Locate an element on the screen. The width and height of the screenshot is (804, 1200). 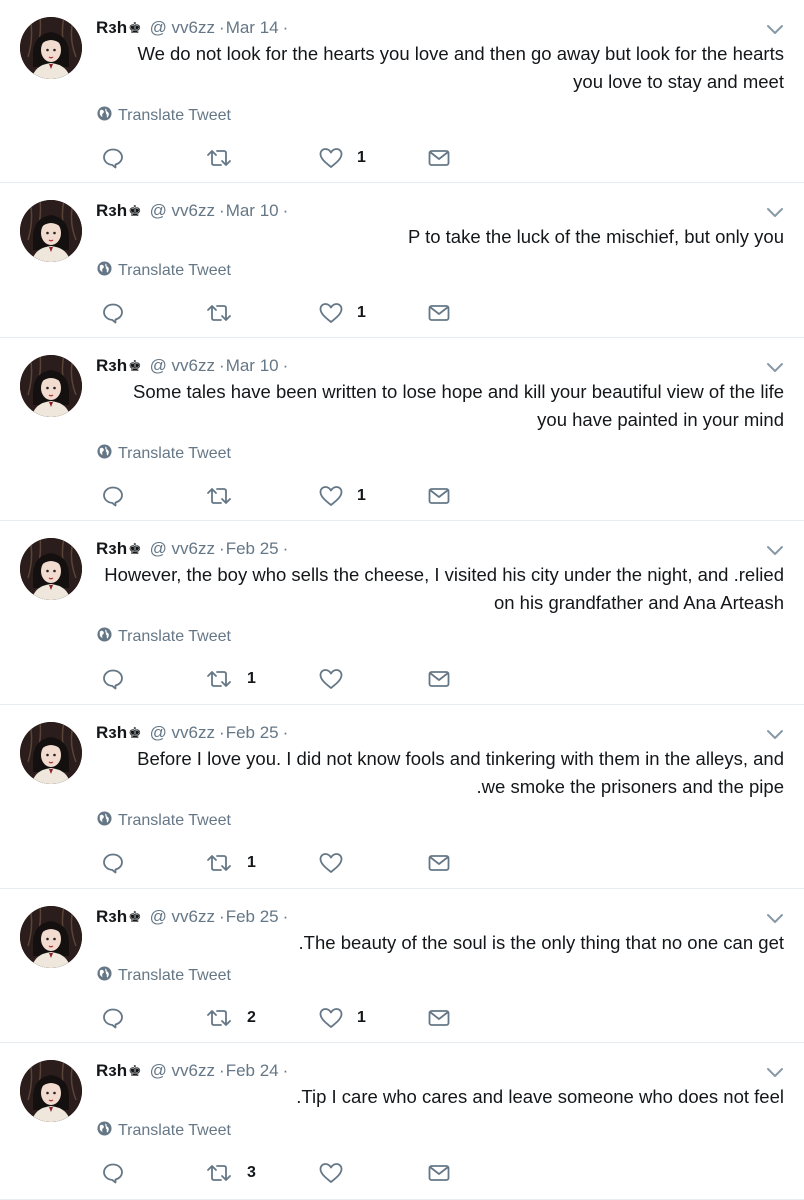
retweet-button: 3 is located at coordinates (230, 1173).